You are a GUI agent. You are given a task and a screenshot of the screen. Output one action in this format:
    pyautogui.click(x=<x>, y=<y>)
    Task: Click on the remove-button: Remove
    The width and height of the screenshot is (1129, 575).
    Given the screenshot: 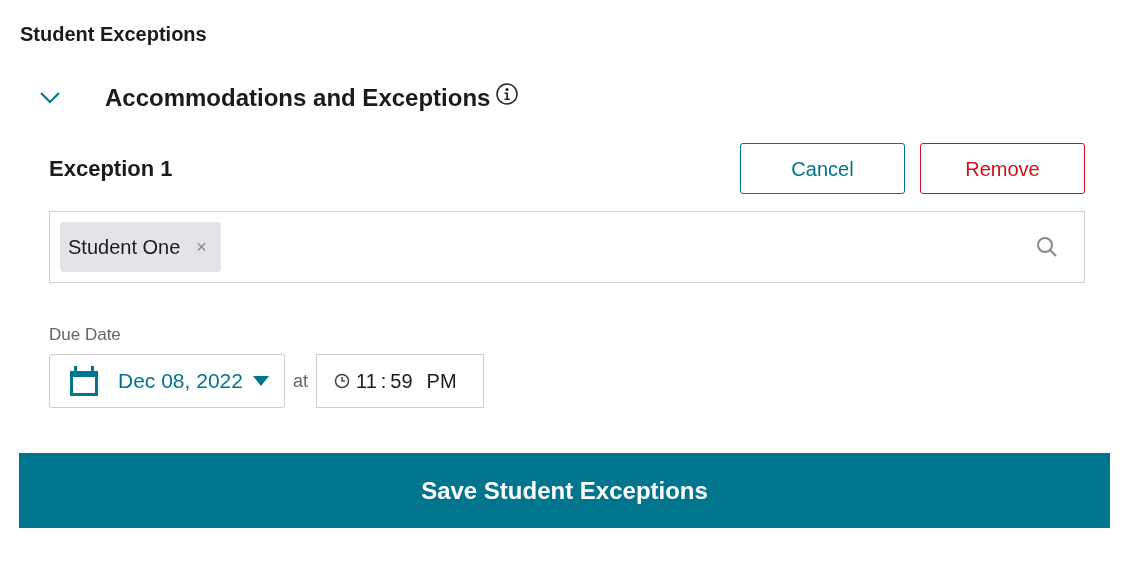 What is the action you would take?
    pyautogui.click(x=1002, y=168)
    